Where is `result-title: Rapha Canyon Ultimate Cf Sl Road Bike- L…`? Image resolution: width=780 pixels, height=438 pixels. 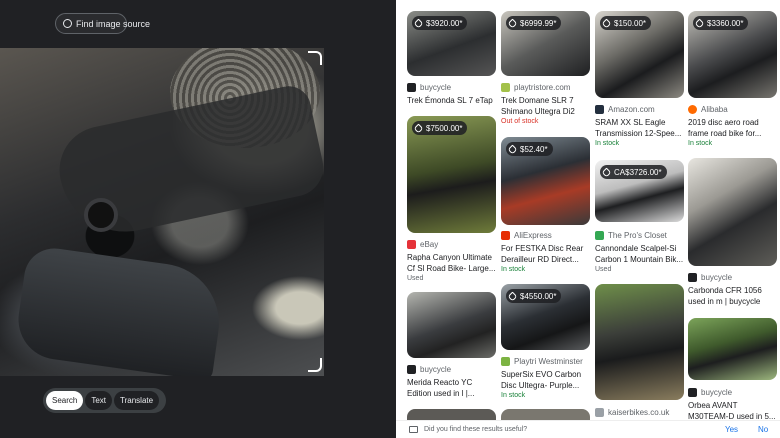
result-title: Rapha Canyon Ultimate Cf Sl Road Bike- L… is located at coordinates (451, 263).